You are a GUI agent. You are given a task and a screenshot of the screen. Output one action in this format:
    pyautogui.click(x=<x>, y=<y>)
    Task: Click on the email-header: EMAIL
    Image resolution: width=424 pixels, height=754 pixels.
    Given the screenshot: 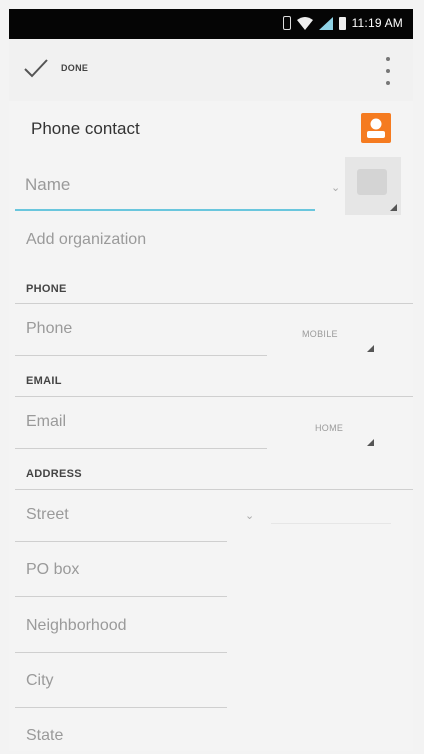 What is the action you would take?
    pyautogui.click(x=44, y=381)
    